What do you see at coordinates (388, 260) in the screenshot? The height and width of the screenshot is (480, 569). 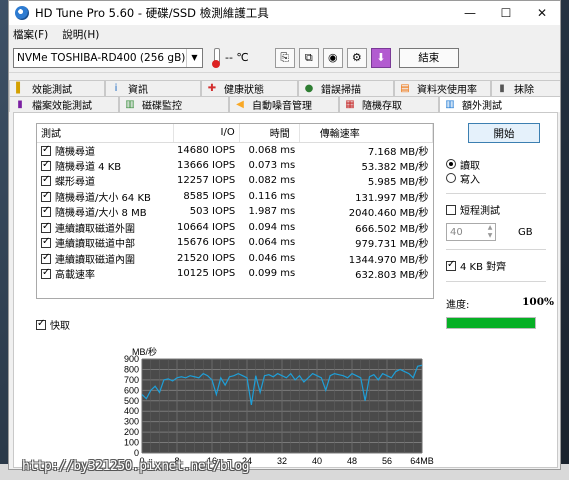 I see `test-rate-cell: 1344.970 MB/秒` at bounding box center [388, 260].